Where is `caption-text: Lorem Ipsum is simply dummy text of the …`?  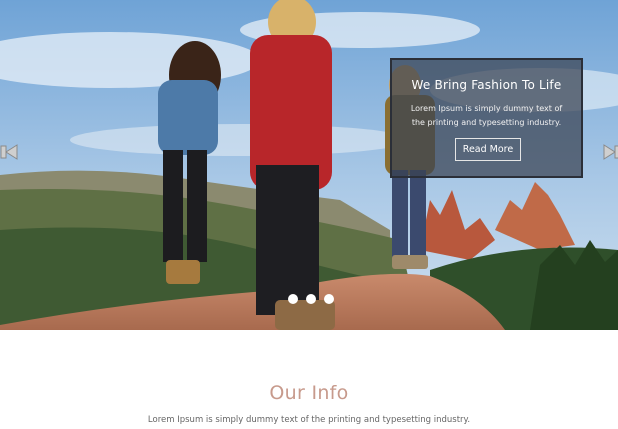
caption-text: Lorem Ipsum is simply dummy text of the … is located at coordinates (486, 115).